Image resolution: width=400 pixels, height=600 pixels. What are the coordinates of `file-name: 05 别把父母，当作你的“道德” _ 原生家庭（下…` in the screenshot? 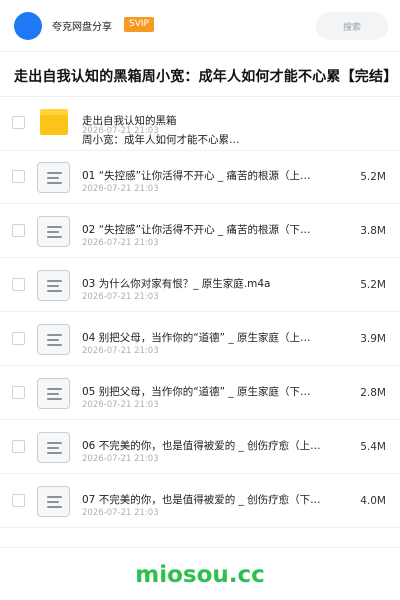 It's located at (196, 392).